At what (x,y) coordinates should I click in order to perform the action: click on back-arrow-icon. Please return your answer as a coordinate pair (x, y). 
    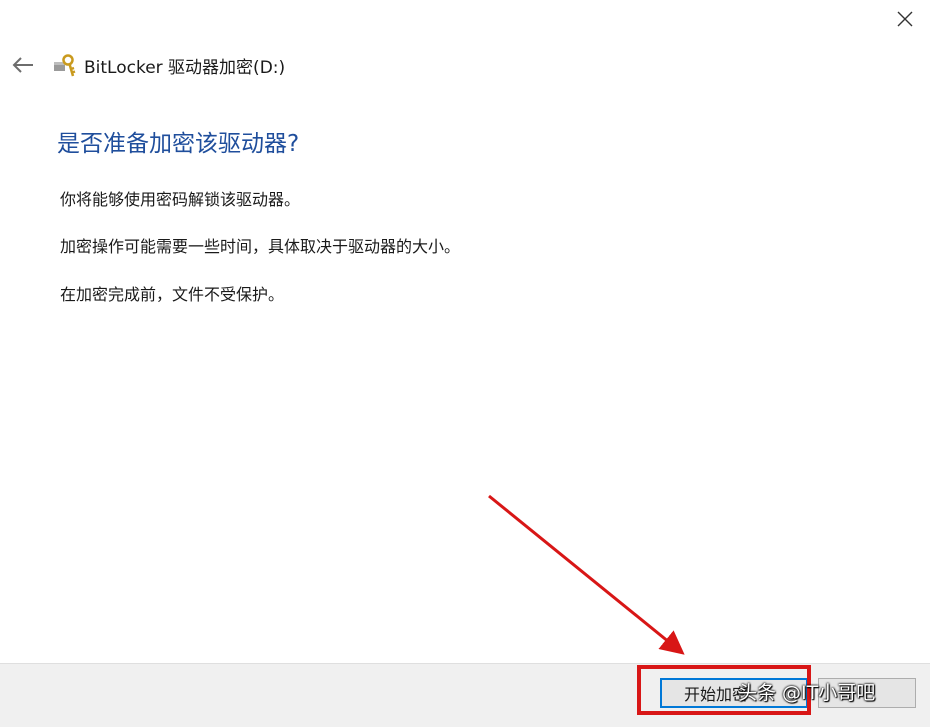
    Looking at the image, I should click on (22, 65).